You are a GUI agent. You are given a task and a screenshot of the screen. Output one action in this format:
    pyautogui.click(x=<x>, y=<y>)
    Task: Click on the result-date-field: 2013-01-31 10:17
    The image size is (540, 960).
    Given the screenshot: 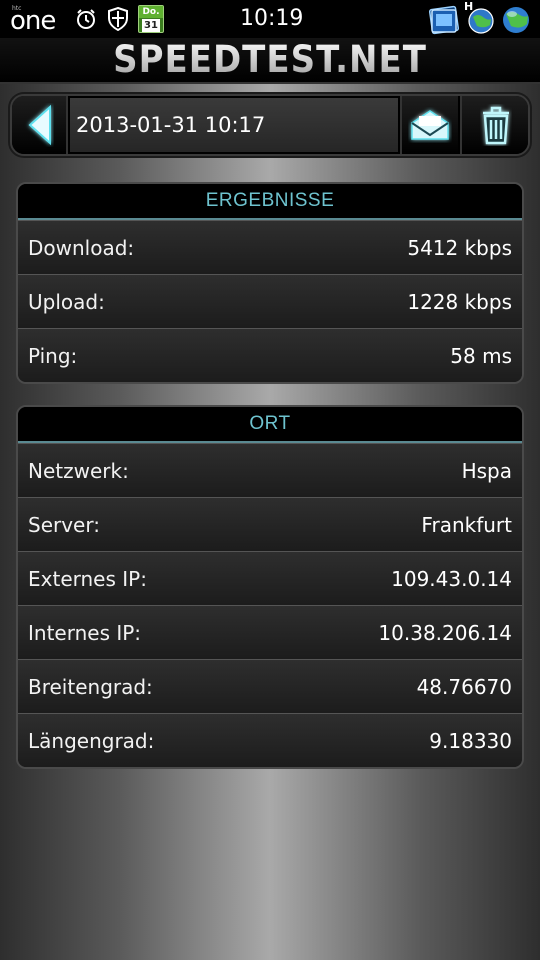 What is the action you would take?
    pyautogui.click(x=234, y=125)
    